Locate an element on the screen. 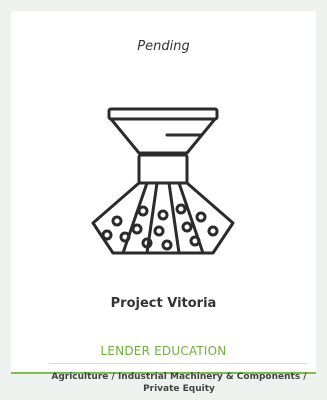  project-title: Project Vitoria is located at coordinates (163, 303).